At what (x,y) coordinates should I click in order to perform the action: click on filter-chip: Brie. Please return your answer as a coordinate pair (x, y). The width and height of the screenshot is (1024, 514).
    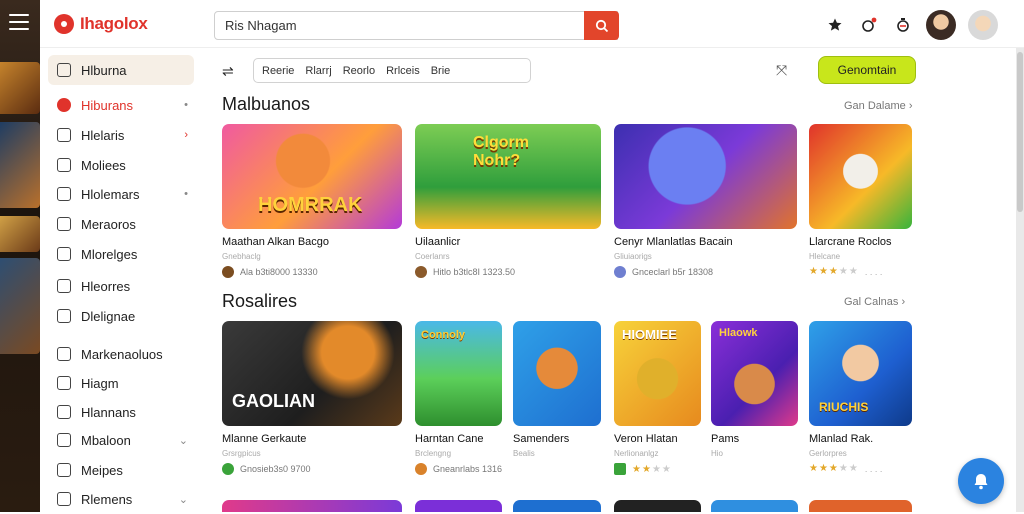
    Looking at the image, I should click on (441, 71).